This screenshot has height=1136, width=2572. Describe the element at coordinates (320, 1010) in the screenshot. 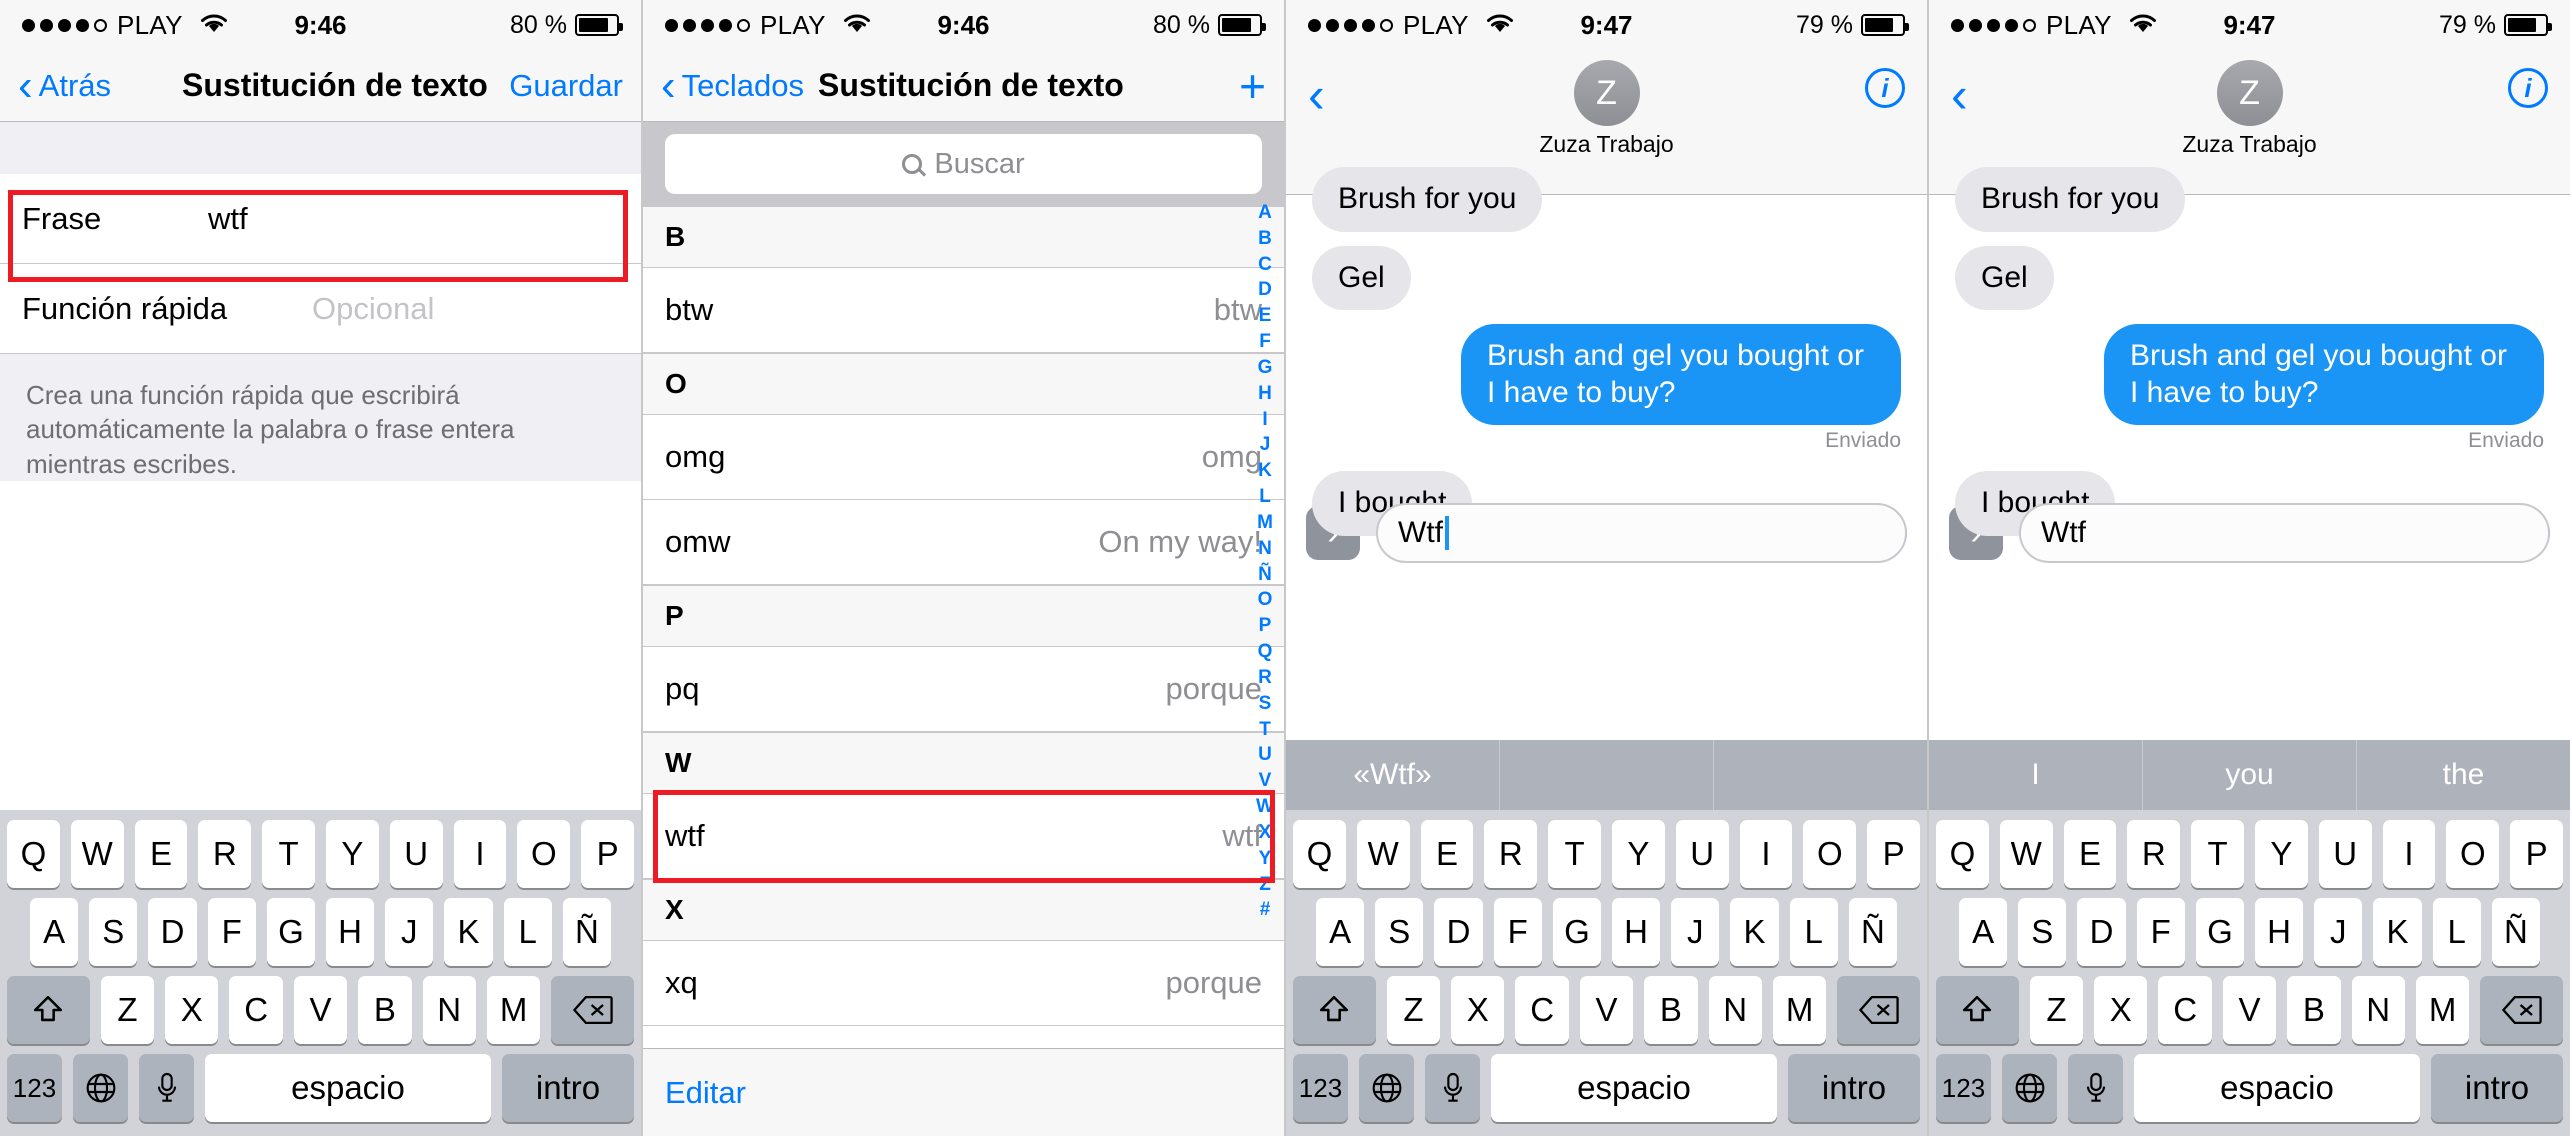

I see `key-v: V` at that location.